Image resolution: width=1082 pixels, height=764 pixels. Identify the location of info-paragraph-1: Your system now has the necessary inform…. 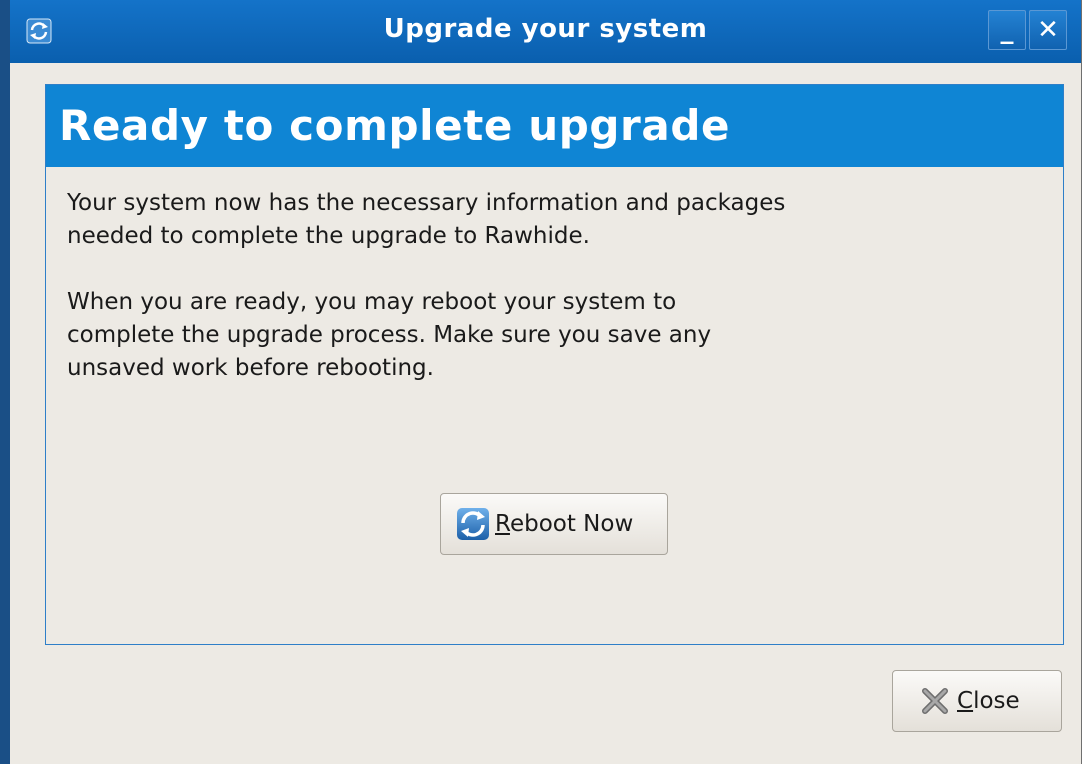
(426, 219).